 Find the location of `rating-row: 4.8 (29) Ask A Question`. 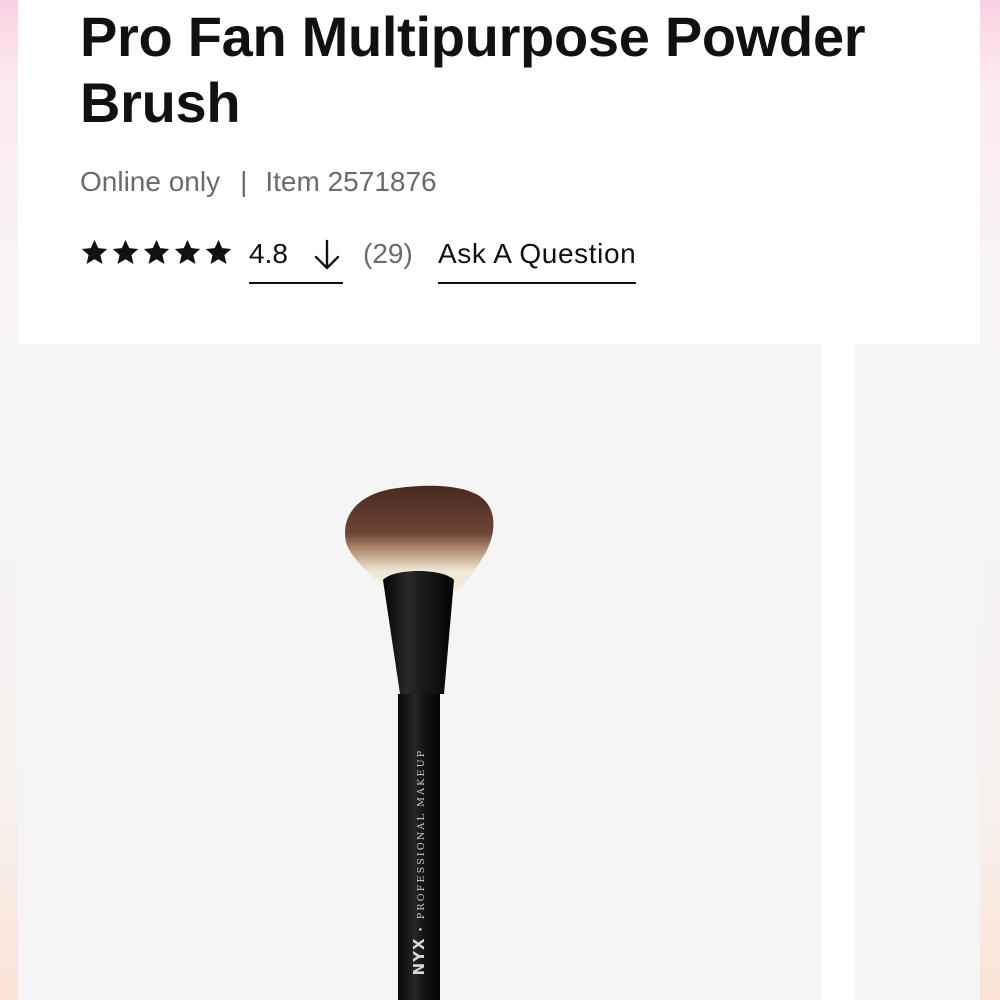

rating-row: 4.8 (29) Ask A Question is located at coordinates (380, 258).